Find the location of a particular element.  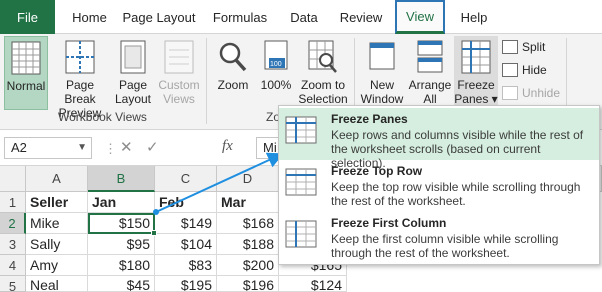

split-button: Split is located at coordinates (522, 47).